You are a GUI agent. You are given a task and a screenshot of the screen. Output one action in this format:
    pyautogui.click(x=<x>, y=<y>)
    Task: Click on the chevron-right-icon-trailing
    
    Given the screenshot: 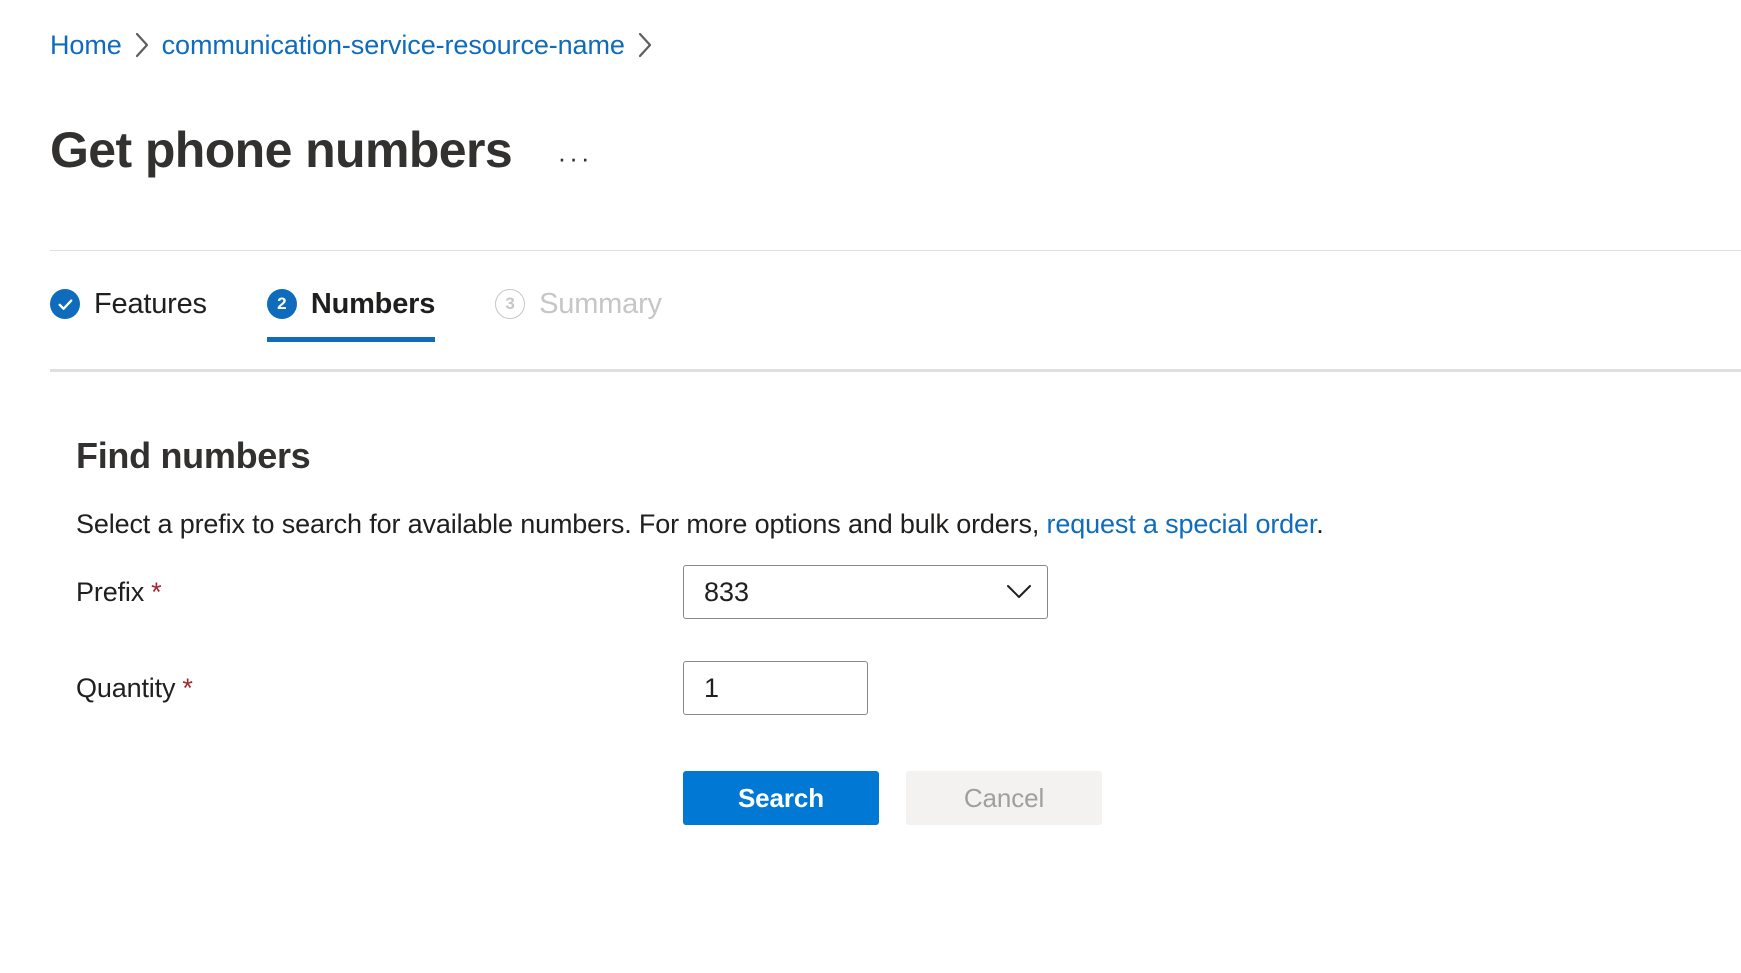 What is the action you would take?
    pyautogui.click(x=645, y=45)
    